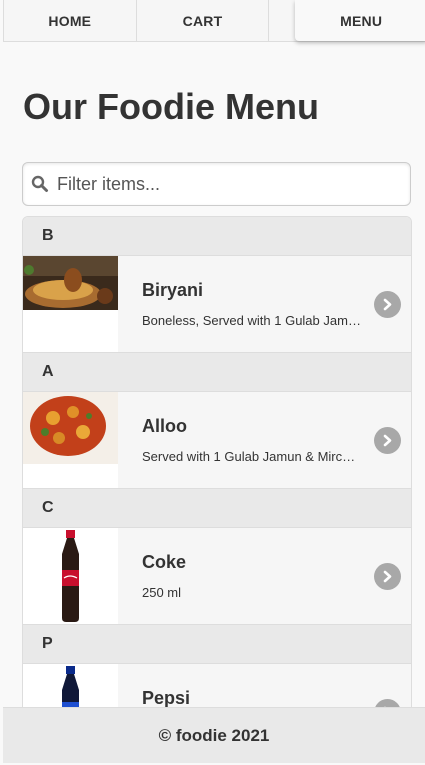  I want to click on biryani-thumbnail, so click(70, 304).